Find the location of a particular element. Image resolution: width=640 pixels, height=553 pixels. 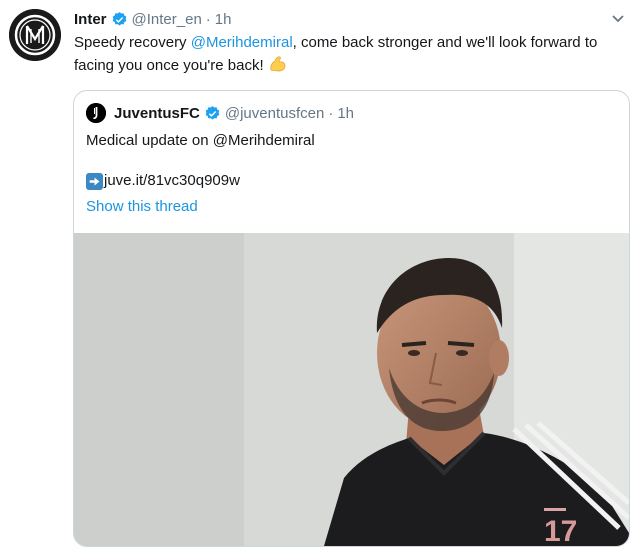

author-name: Inter is located at coordinates (90, 19).